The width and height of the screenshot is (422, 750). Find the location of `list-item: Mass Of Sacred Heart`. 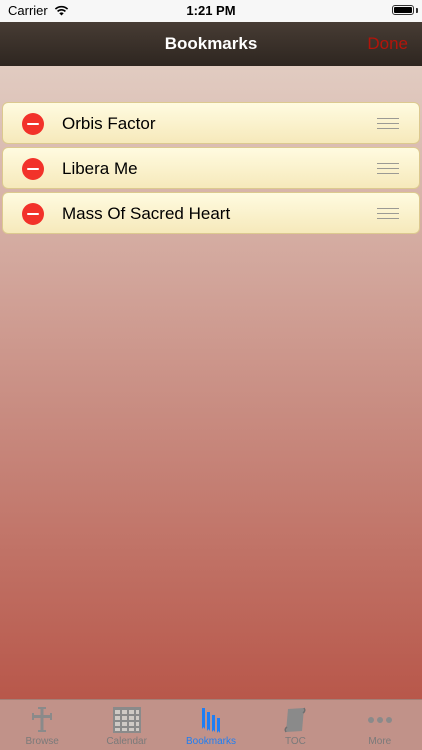

list-item: Mass Of Sacred Heart is located at coordinates (211, 213).